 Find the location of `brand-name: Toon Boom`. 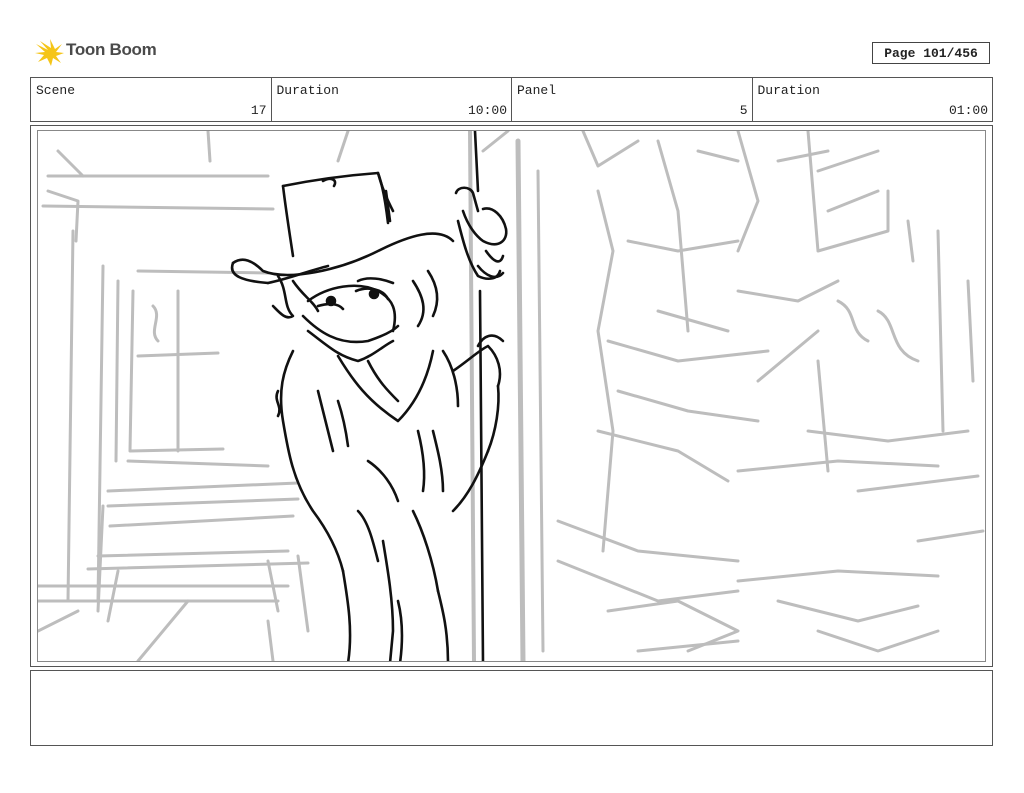

brand-name: Toon Boom is located at coordinates (111, 49).